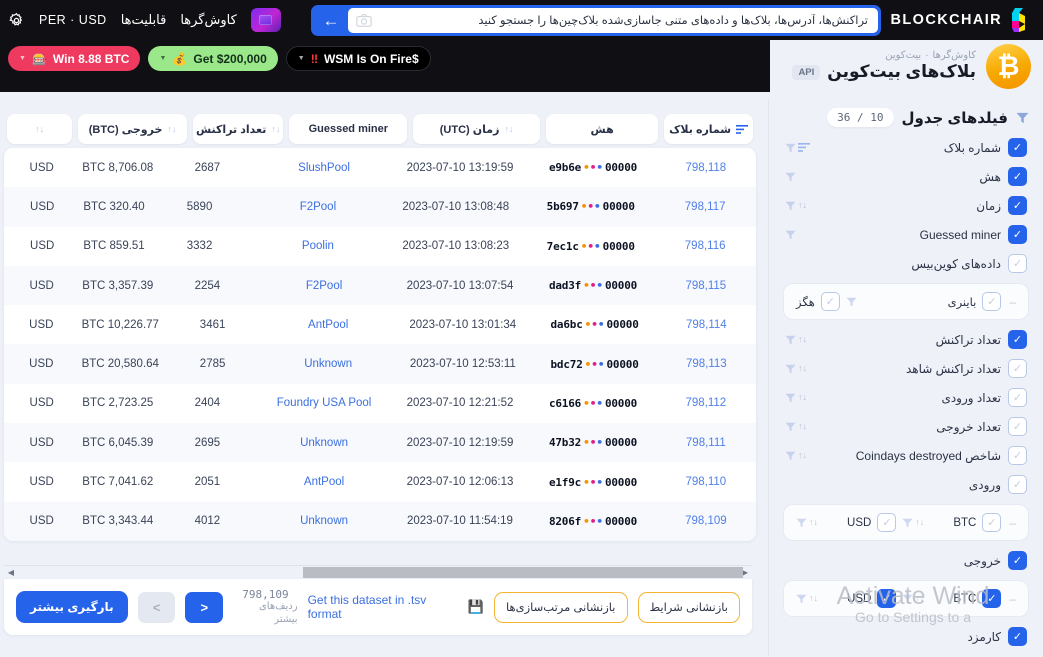 The width and height of the screenshot is (1043, 657). What do you see at coordinates (906, 426) in the screenshot?
I see `sidebar-field-output-count: ✓ تعداد خروجی ↓↑` at bounding box center [906, 426].